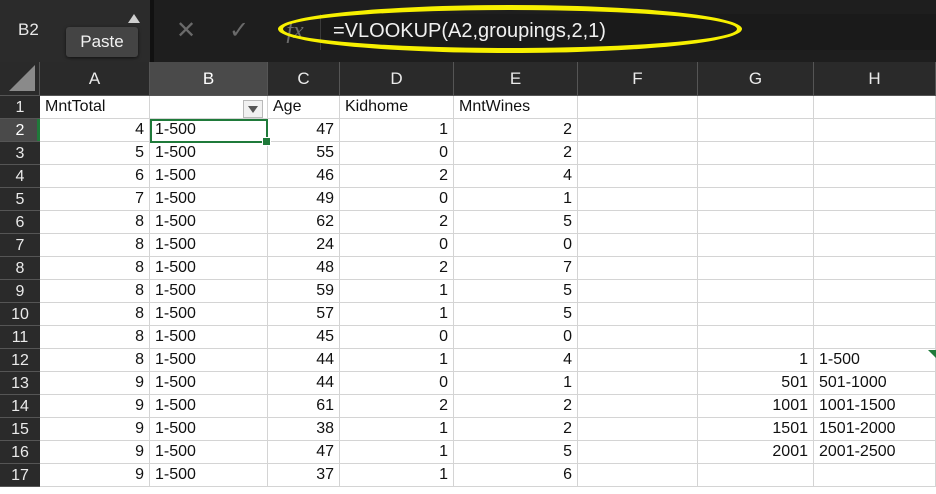 The image size is (936, 494). I want to click on cell-b9: 1-500, so click(209, 291).